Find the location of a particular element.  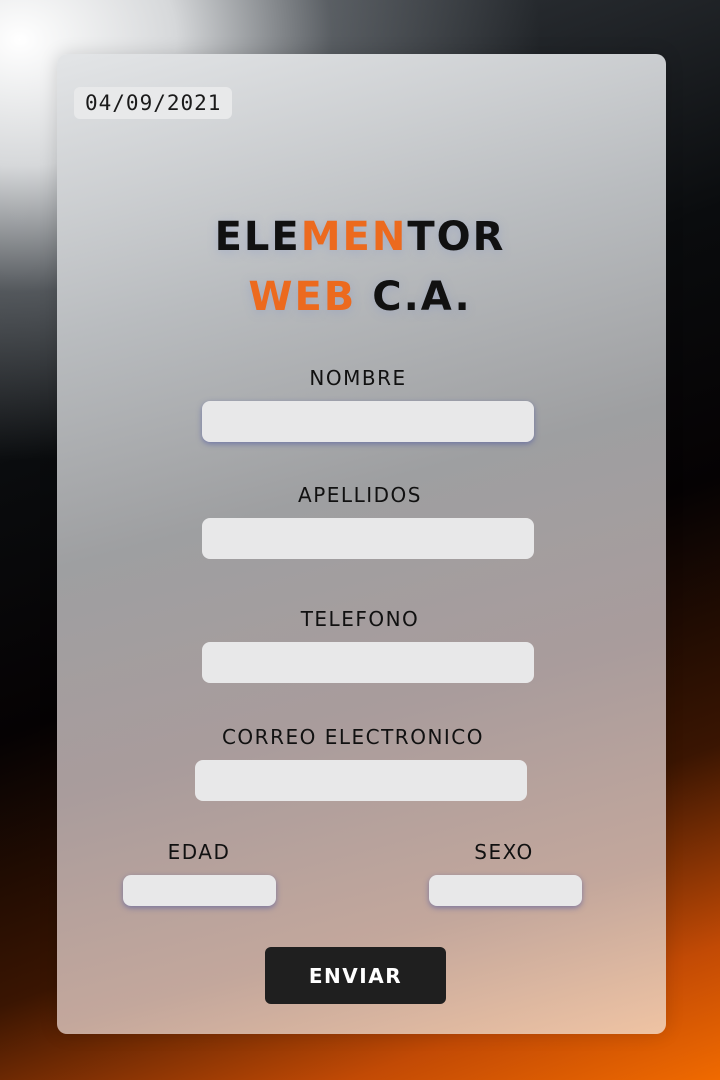

brand-part: TOR is located at coordinates (456, 237).